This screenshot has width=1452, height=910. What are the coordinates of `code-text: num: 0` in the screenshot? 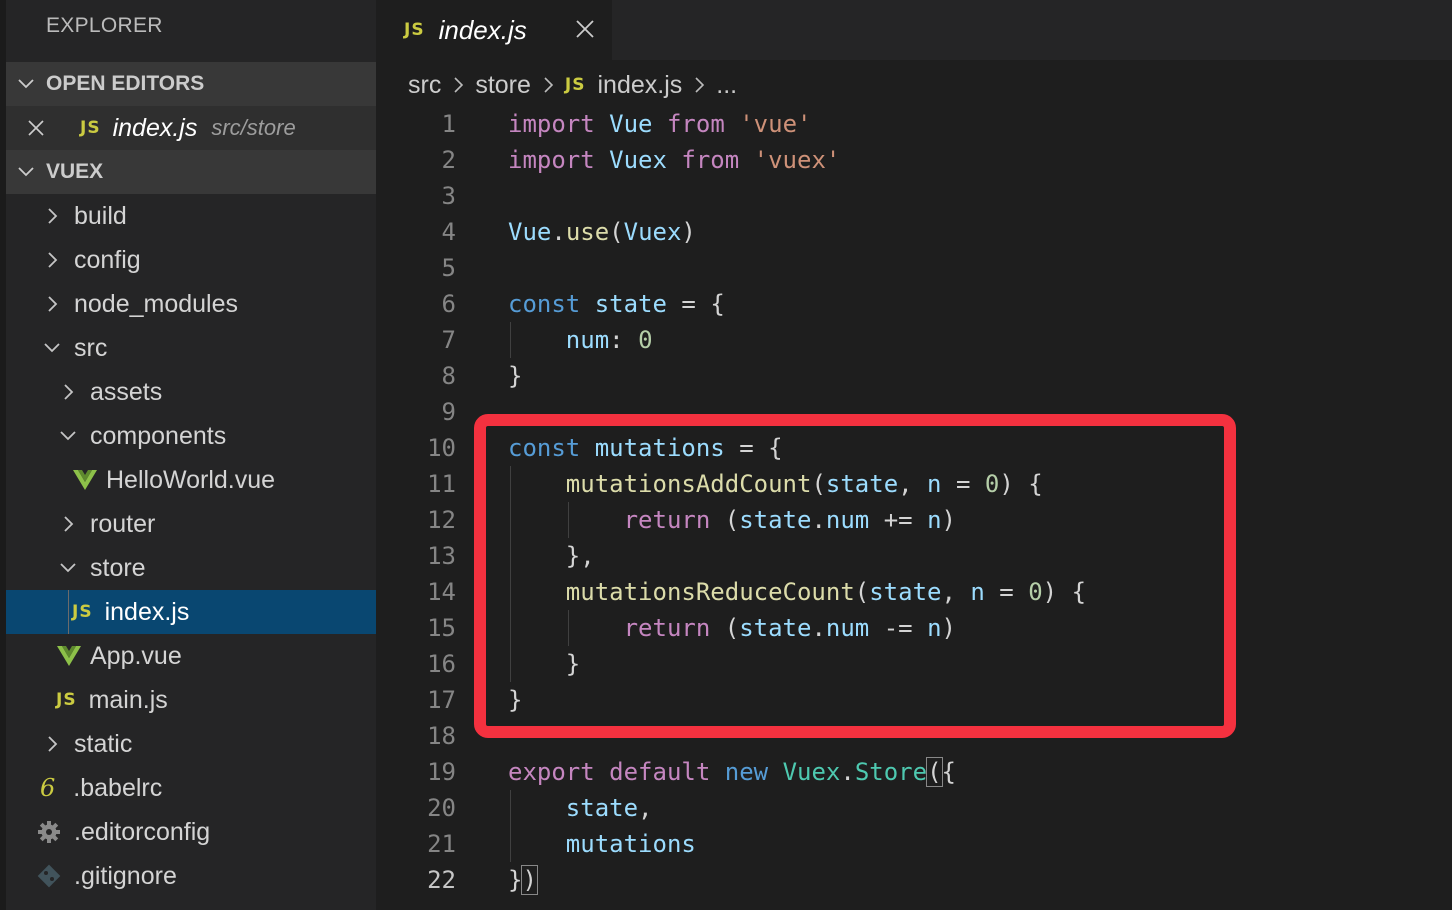 It's located at (609, 340).